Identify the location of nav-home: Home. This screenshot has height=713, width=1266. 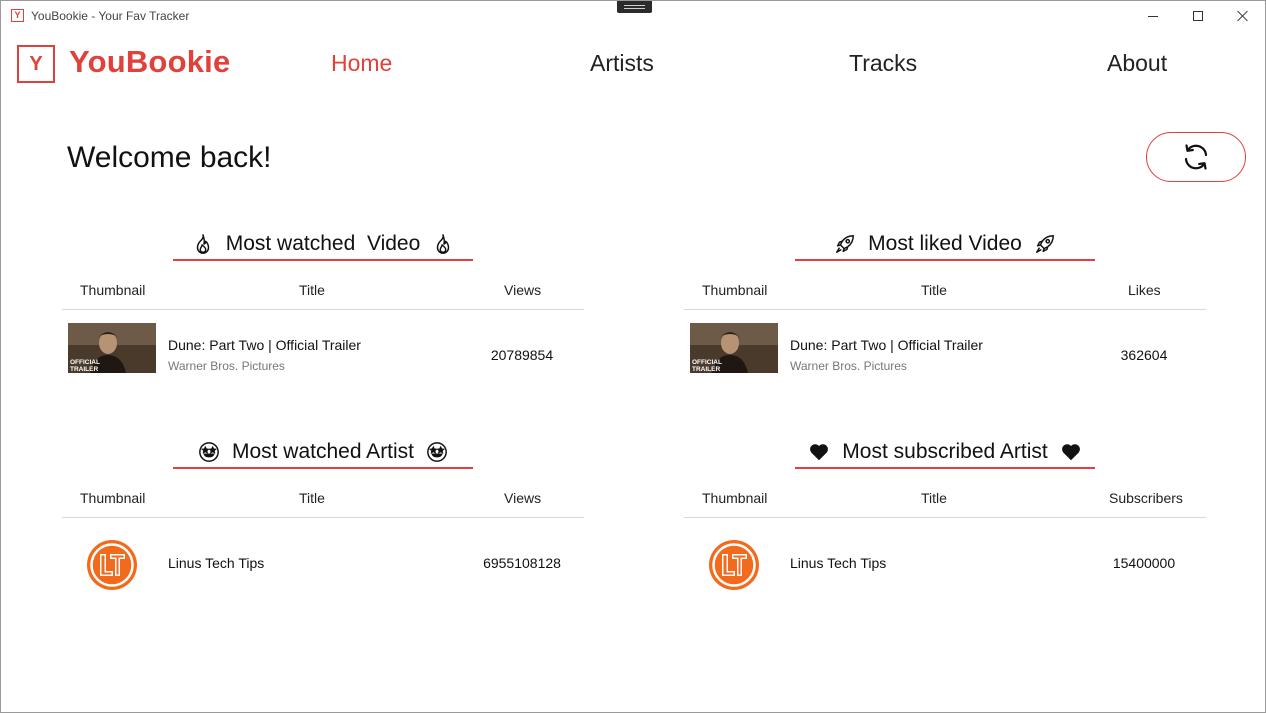
(361, 63).